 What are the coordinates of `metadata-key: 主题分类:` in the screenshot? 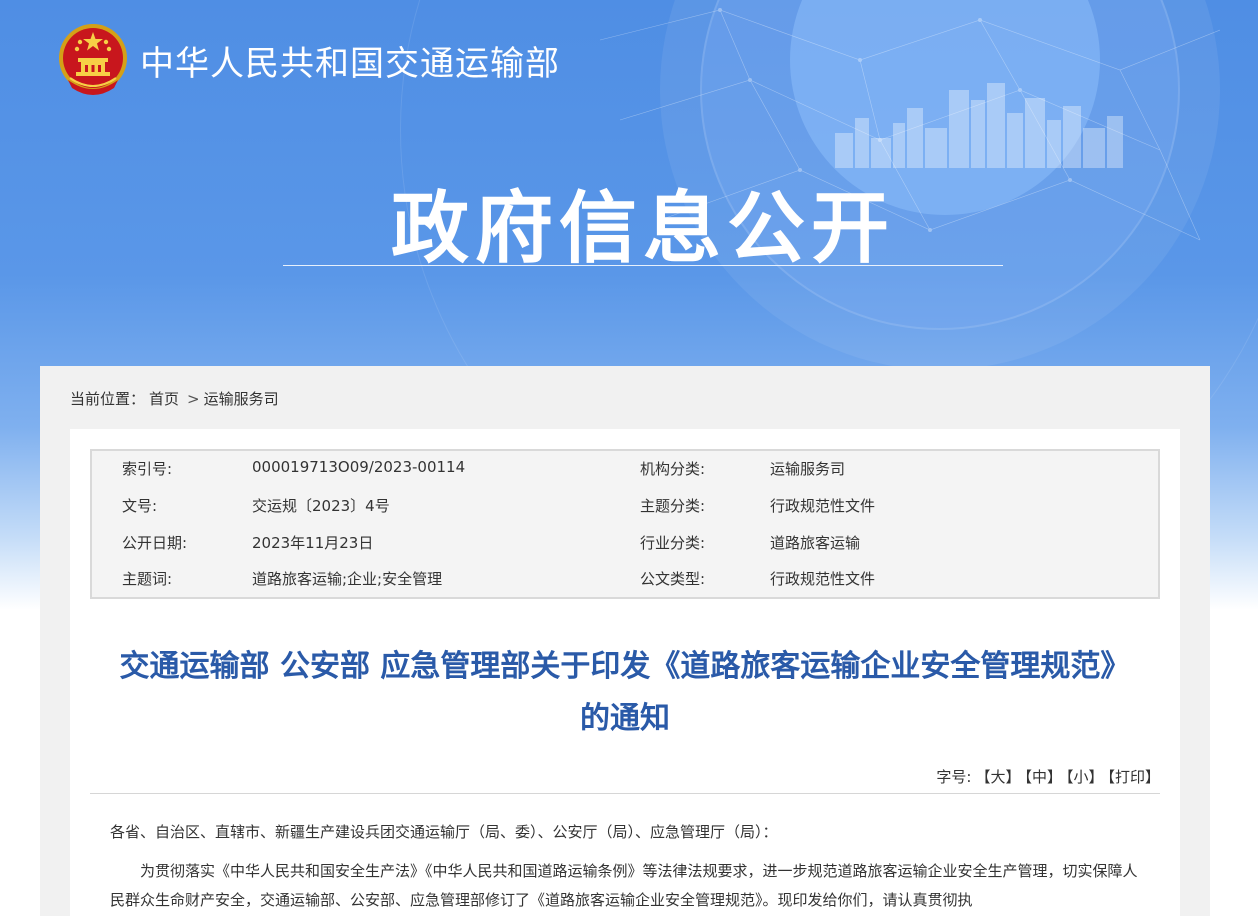 It's located at (673, 506).